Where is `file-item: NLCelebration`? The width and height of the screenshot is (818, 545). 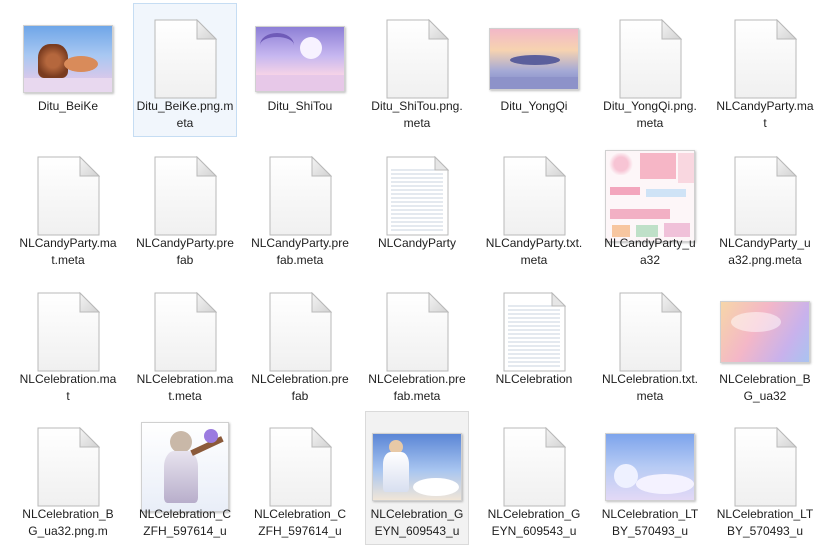
file-item: NLCelebration is located at coordinates (534, 343).